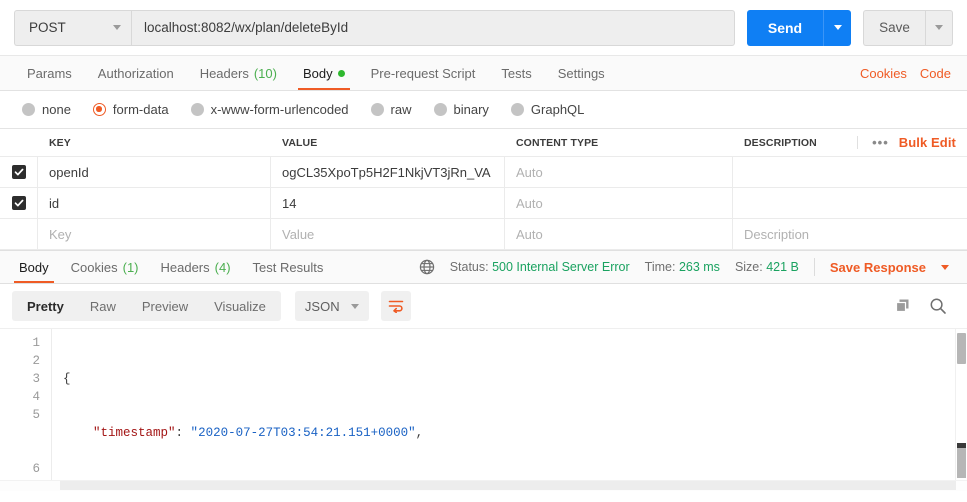 This screenshot has height=502, width=967. What do you see at coordinates (130, 109) in the screenshot?
I see `body-type-form-data: form-data` at bounding box center [130, 109].